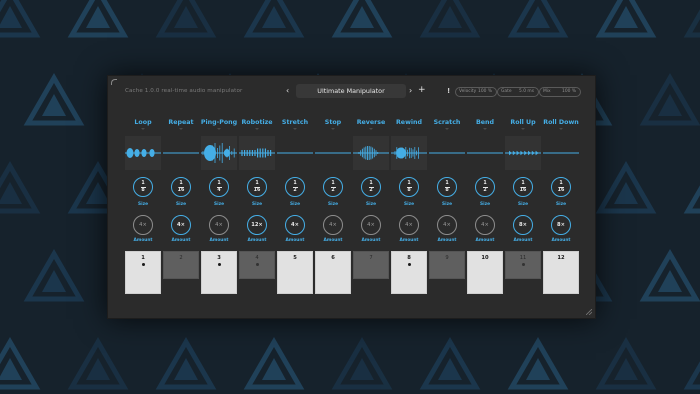 Image resolution: width=700 pixels, height=394 pixels. Describe the element at coordinates (181, 225) in the screenshot. I see `amount-knob-2: 4×` at that location.